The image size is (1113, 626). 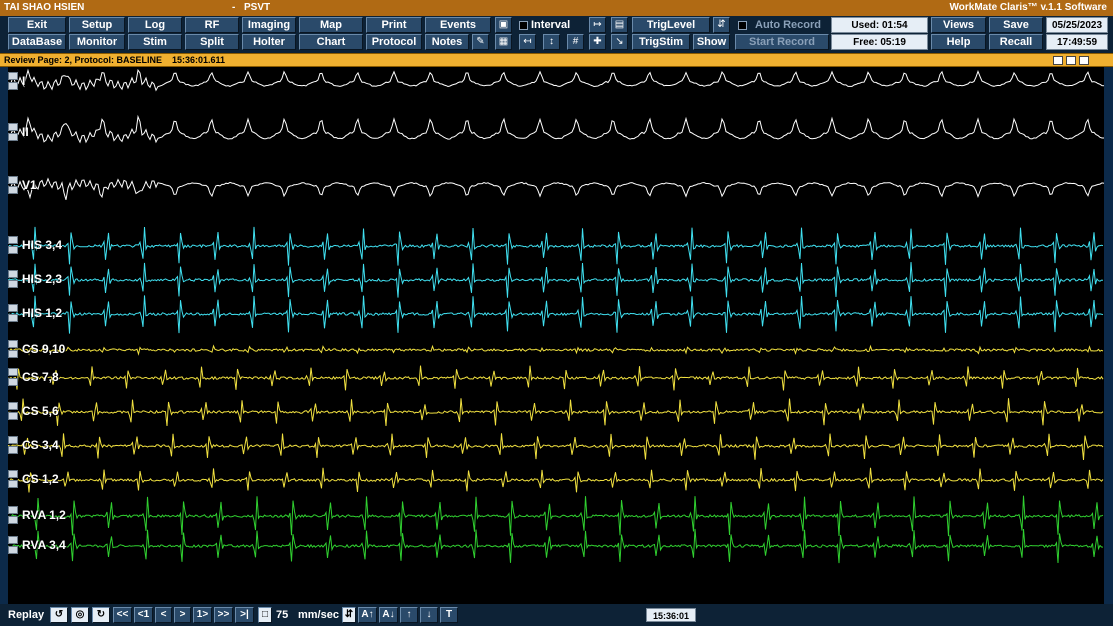 What do you see at coordinates (97, 42) in the screenshot?
I see `monitor-button: Monitor` at bounding box center [97, 42].